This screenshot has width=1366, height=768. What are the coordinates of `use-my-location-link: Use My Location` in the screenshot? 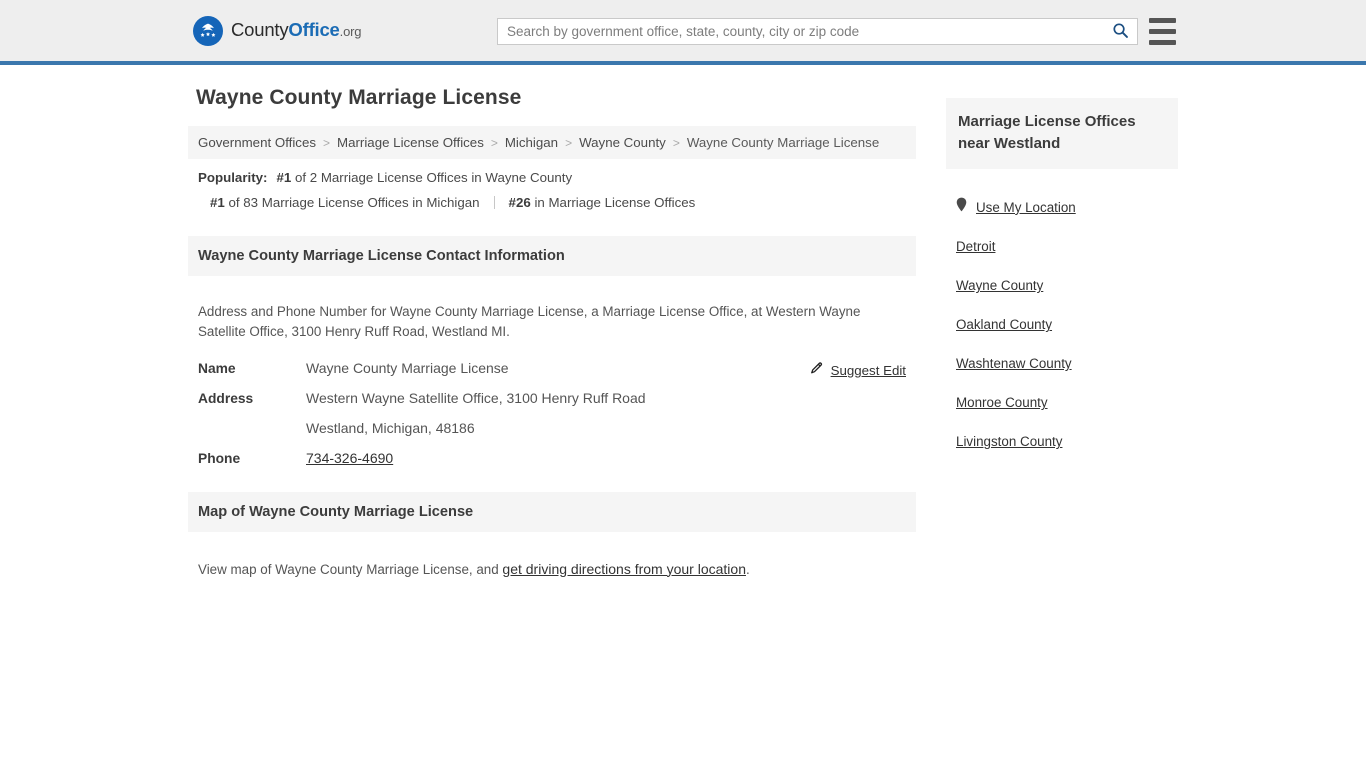 It's located at (1026, 207).